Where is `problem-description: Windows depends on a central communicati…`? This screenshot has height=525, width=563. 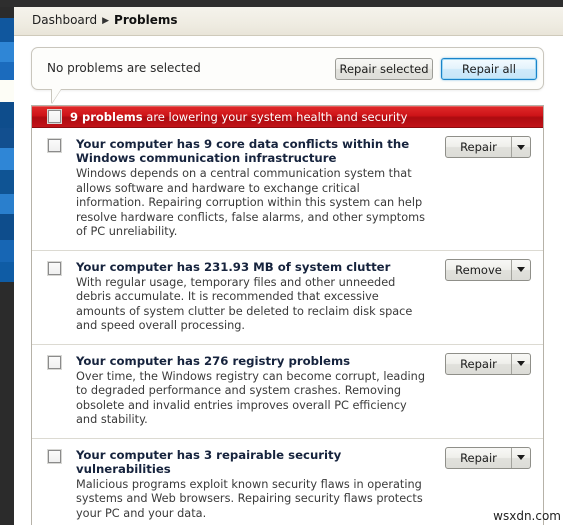 problem-description: Windows depends on a central communicati… is located at coordinates (251, 202).